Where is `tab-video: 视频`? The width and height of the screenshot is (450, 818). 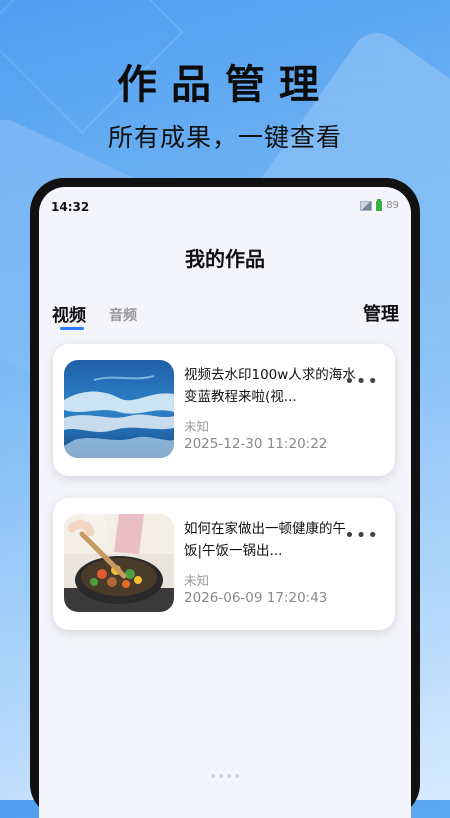
tab-video: 视频 is located at coordinates (69, 313).